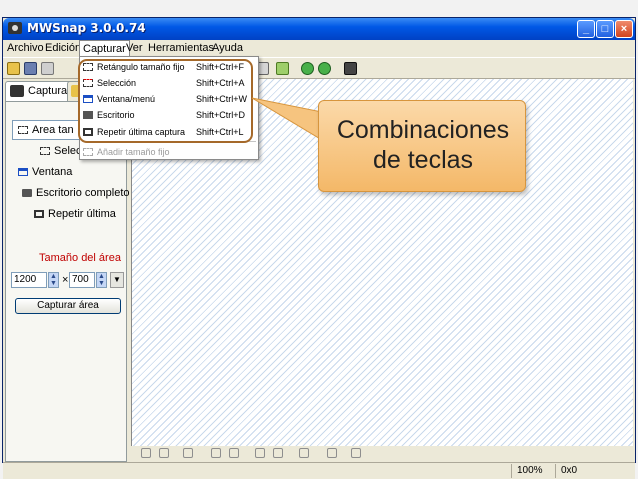 The width and height of the screenshot is (638, 479). Describe the element at coordinates (146, 453) in the screenshot. I see `zoom-in-icon` at that location.